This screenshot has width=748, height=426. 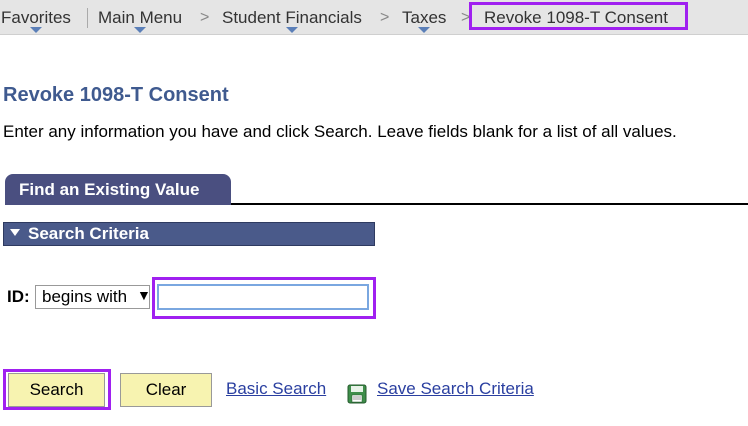 What do you see at coordinates (18, 296) in the screenshot?
I see `id-label: ID:` at bounding box center [18, 296].